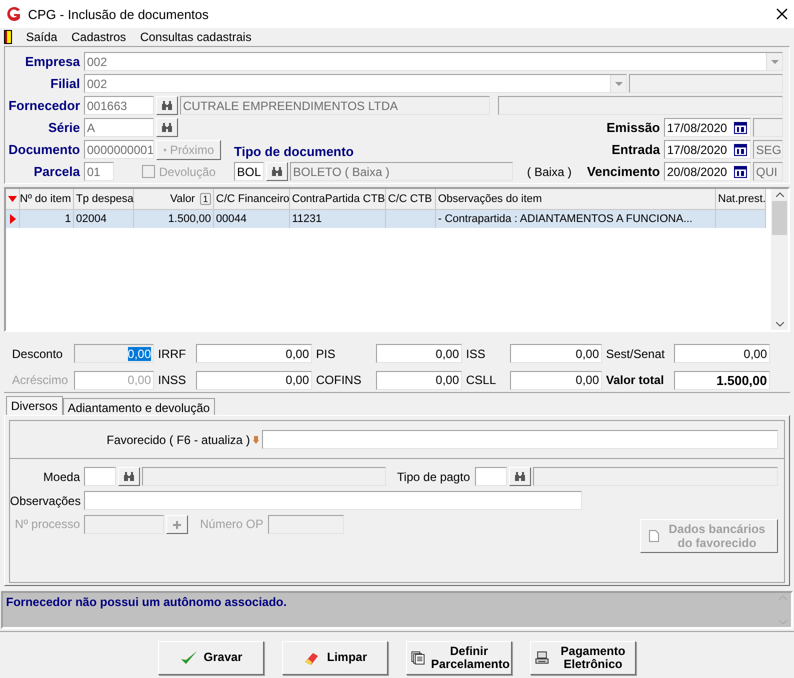  What do you see at coordinates (14, 14) in the screenshot?
I see `app-logo-icon` at bounding box center [14, 14].